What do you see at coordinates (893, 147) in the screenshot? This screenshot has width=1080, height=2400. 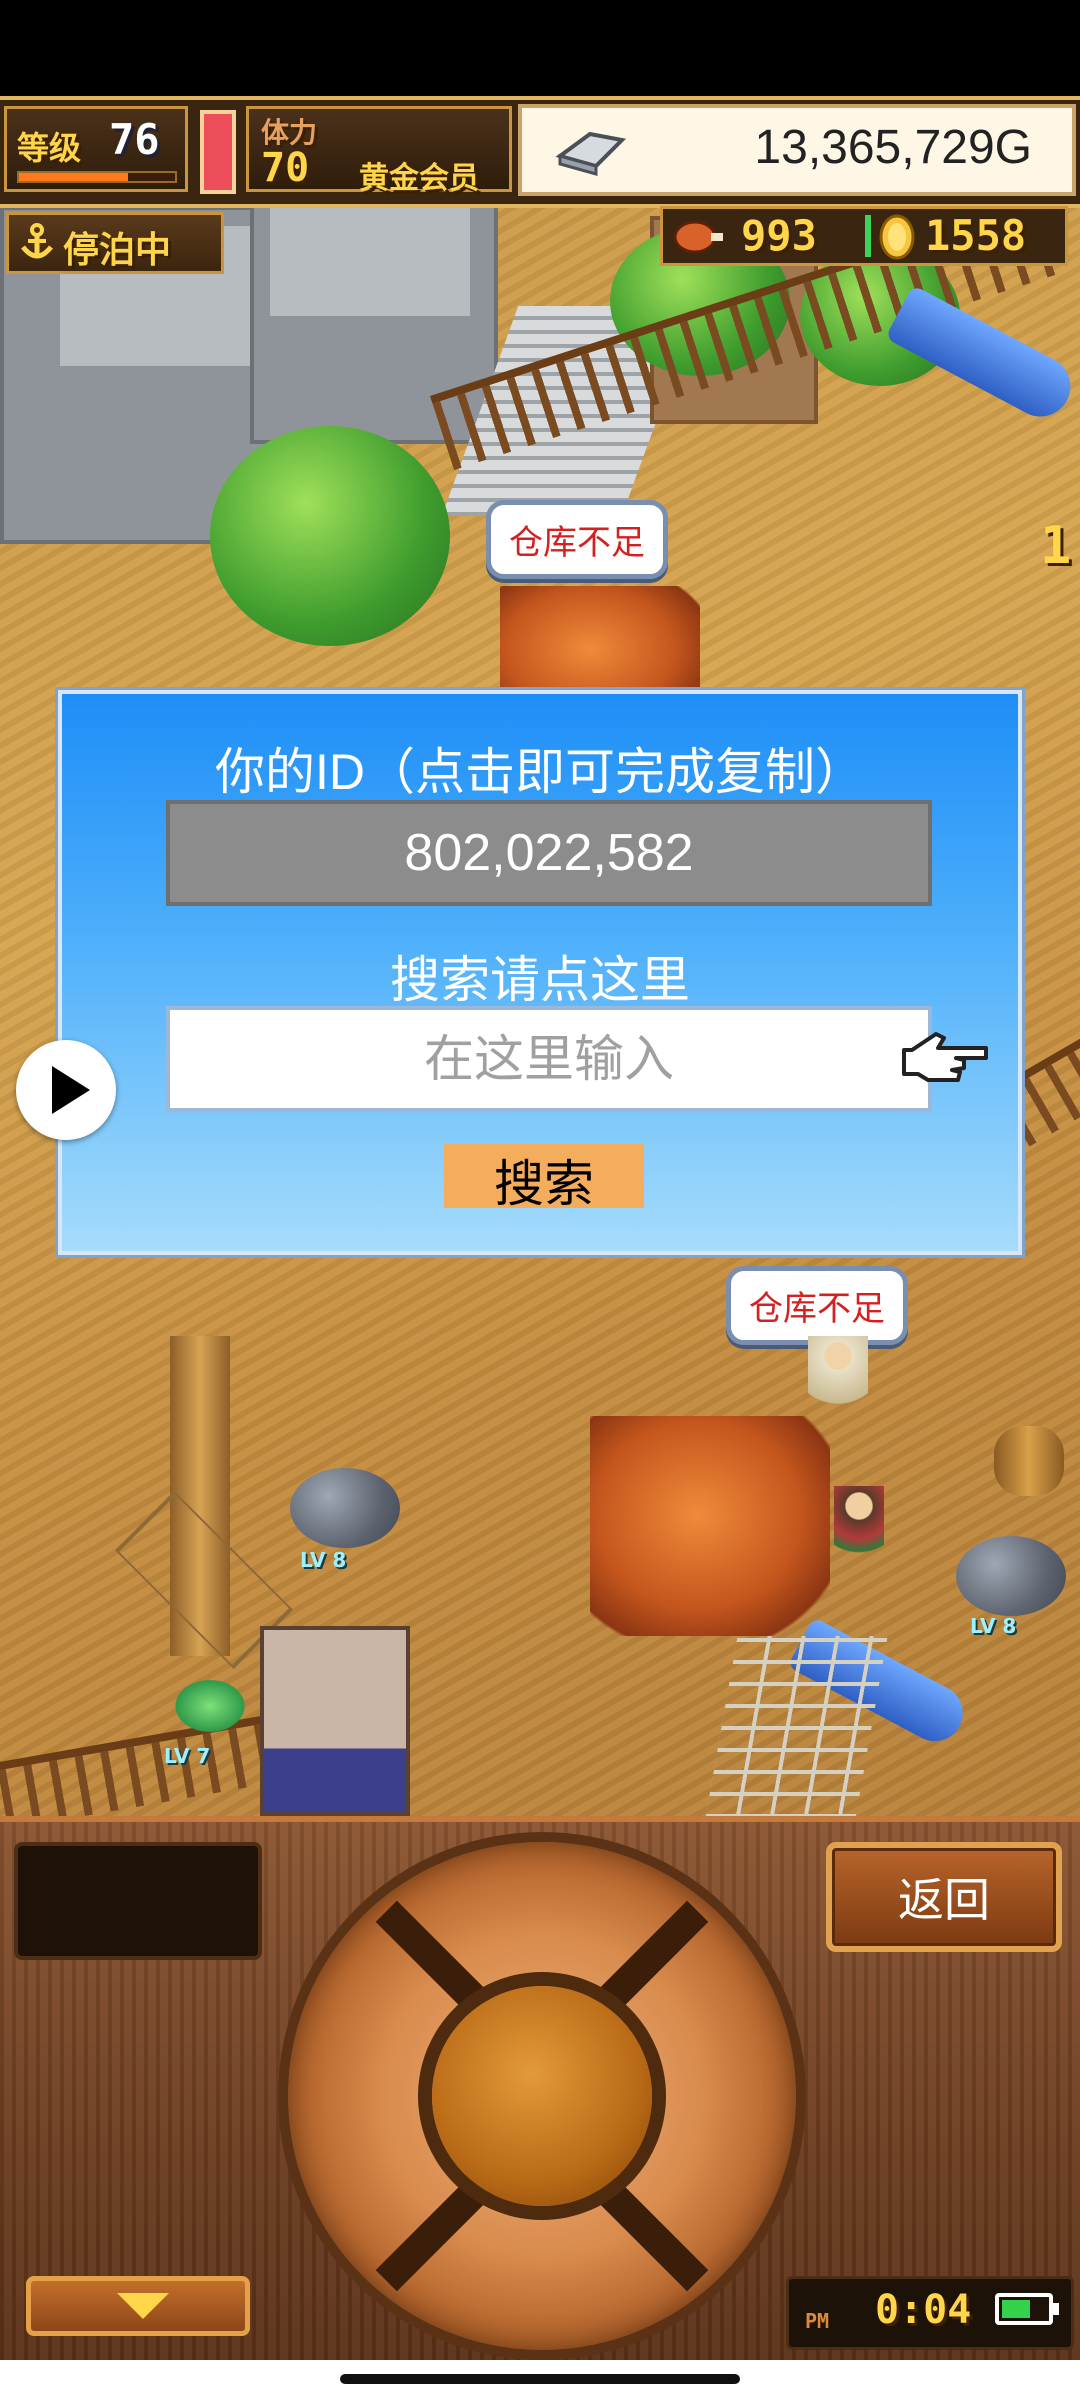 I see `gold-amount: 13,365,729G` at bounding box center [893, 147].